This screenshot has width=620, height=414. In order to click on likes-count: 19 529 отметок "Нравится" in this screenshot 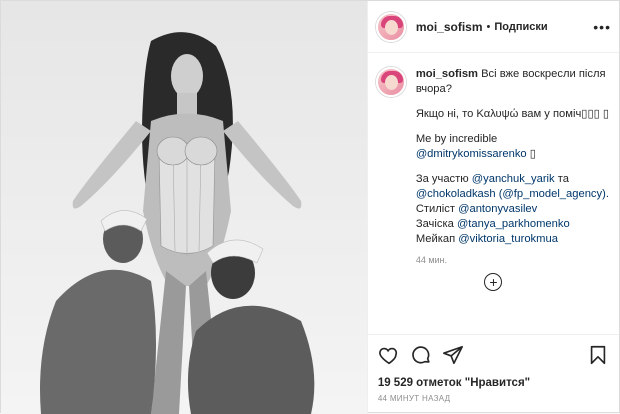, I will do `click(493, 383)`.